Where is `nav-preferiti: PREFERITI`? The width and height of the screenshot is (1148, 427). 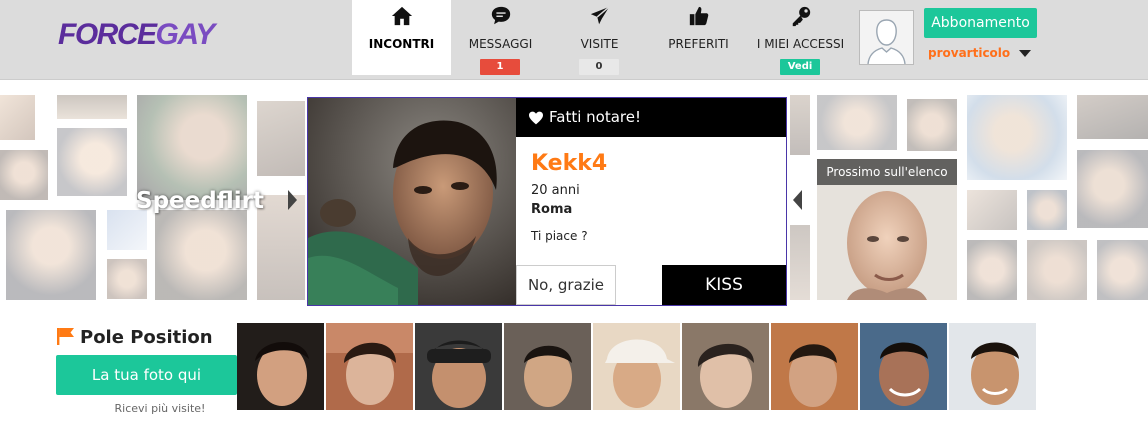 nav-preferiti: PREFERITI is located at coordinates (698, 37).